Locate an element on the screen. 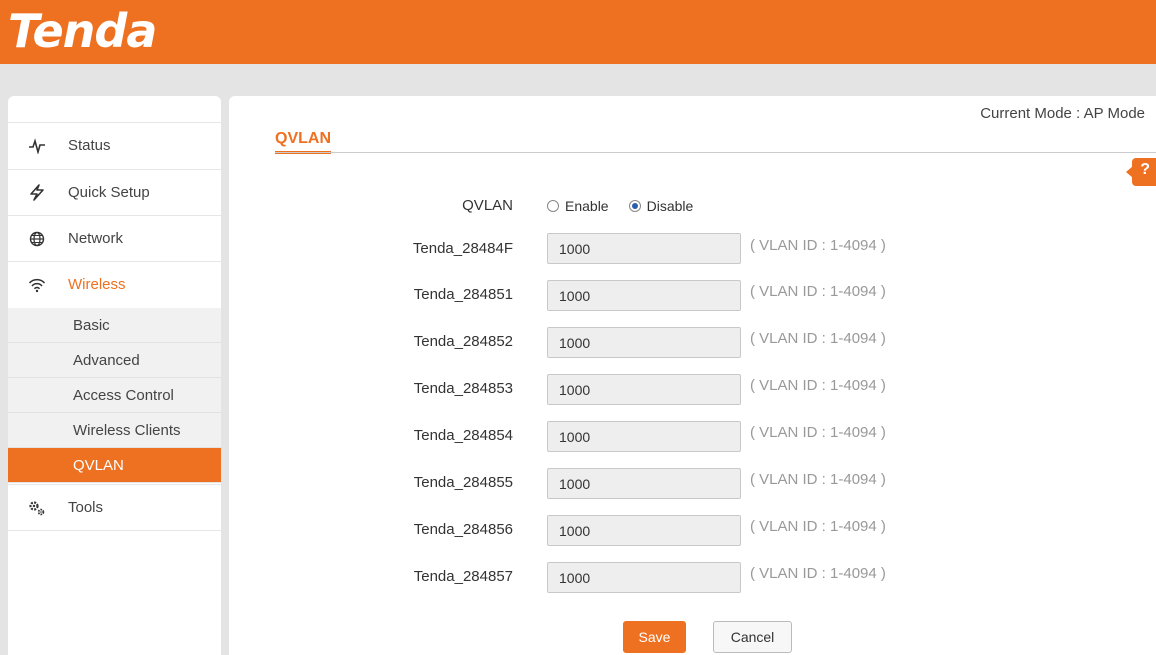  qvlan-radio-group: Enable Disable is located at coordinates (630, 206).